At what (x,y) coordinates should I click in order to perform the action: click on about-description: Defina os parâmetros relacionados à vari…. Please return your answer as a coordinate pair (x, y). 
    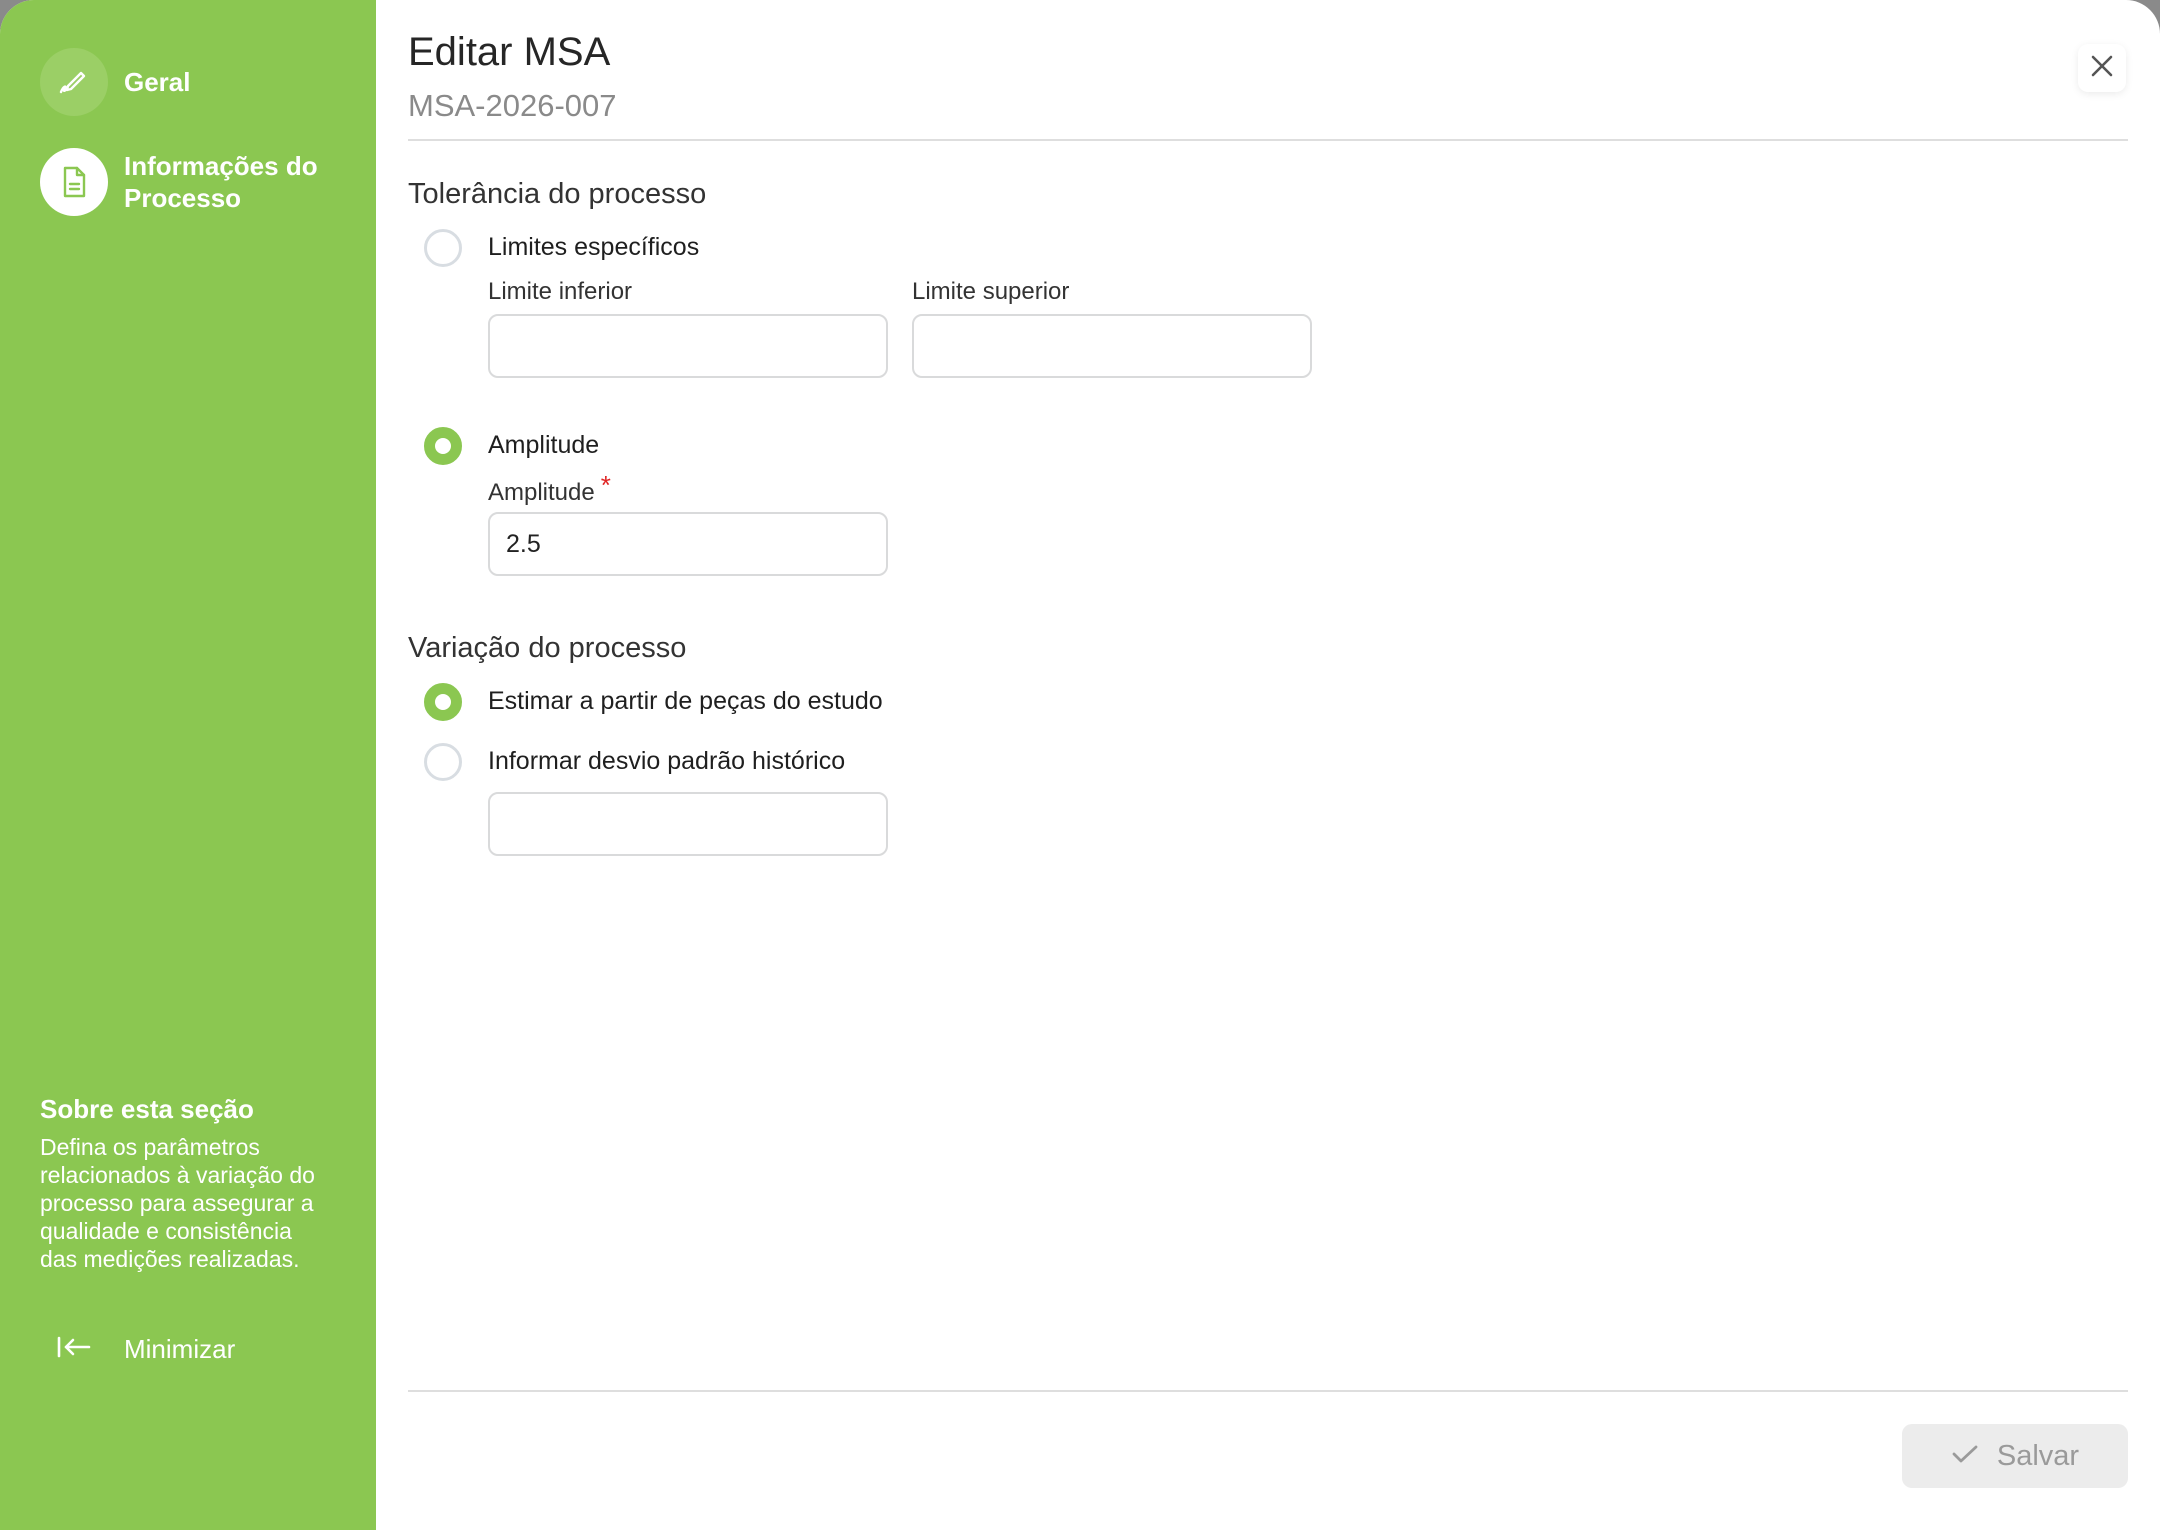
    Looking at the image, I should click on (177, 1203).